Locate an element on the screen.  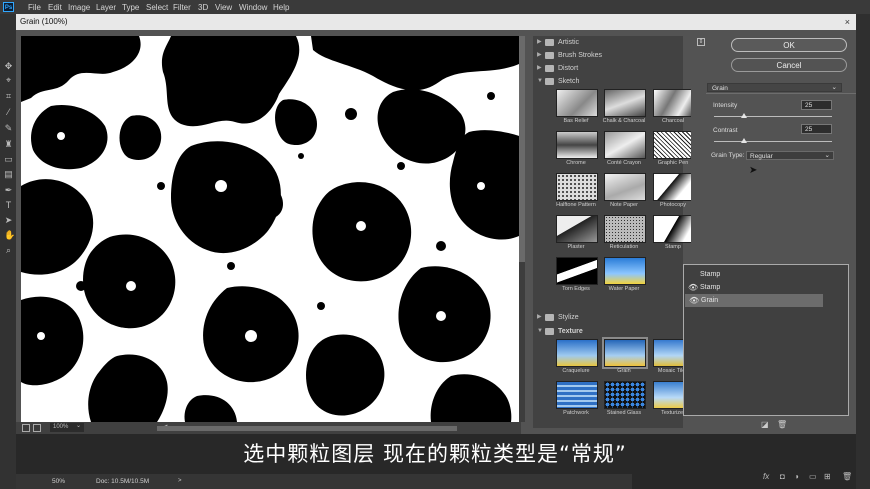
zoom-out-button is located at coordinates (26, 428).